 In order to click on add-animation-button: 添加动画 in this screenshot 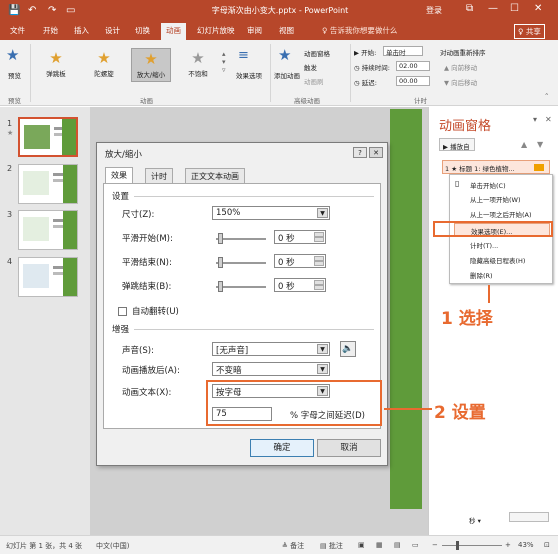, I will do `click(287, 75)`.